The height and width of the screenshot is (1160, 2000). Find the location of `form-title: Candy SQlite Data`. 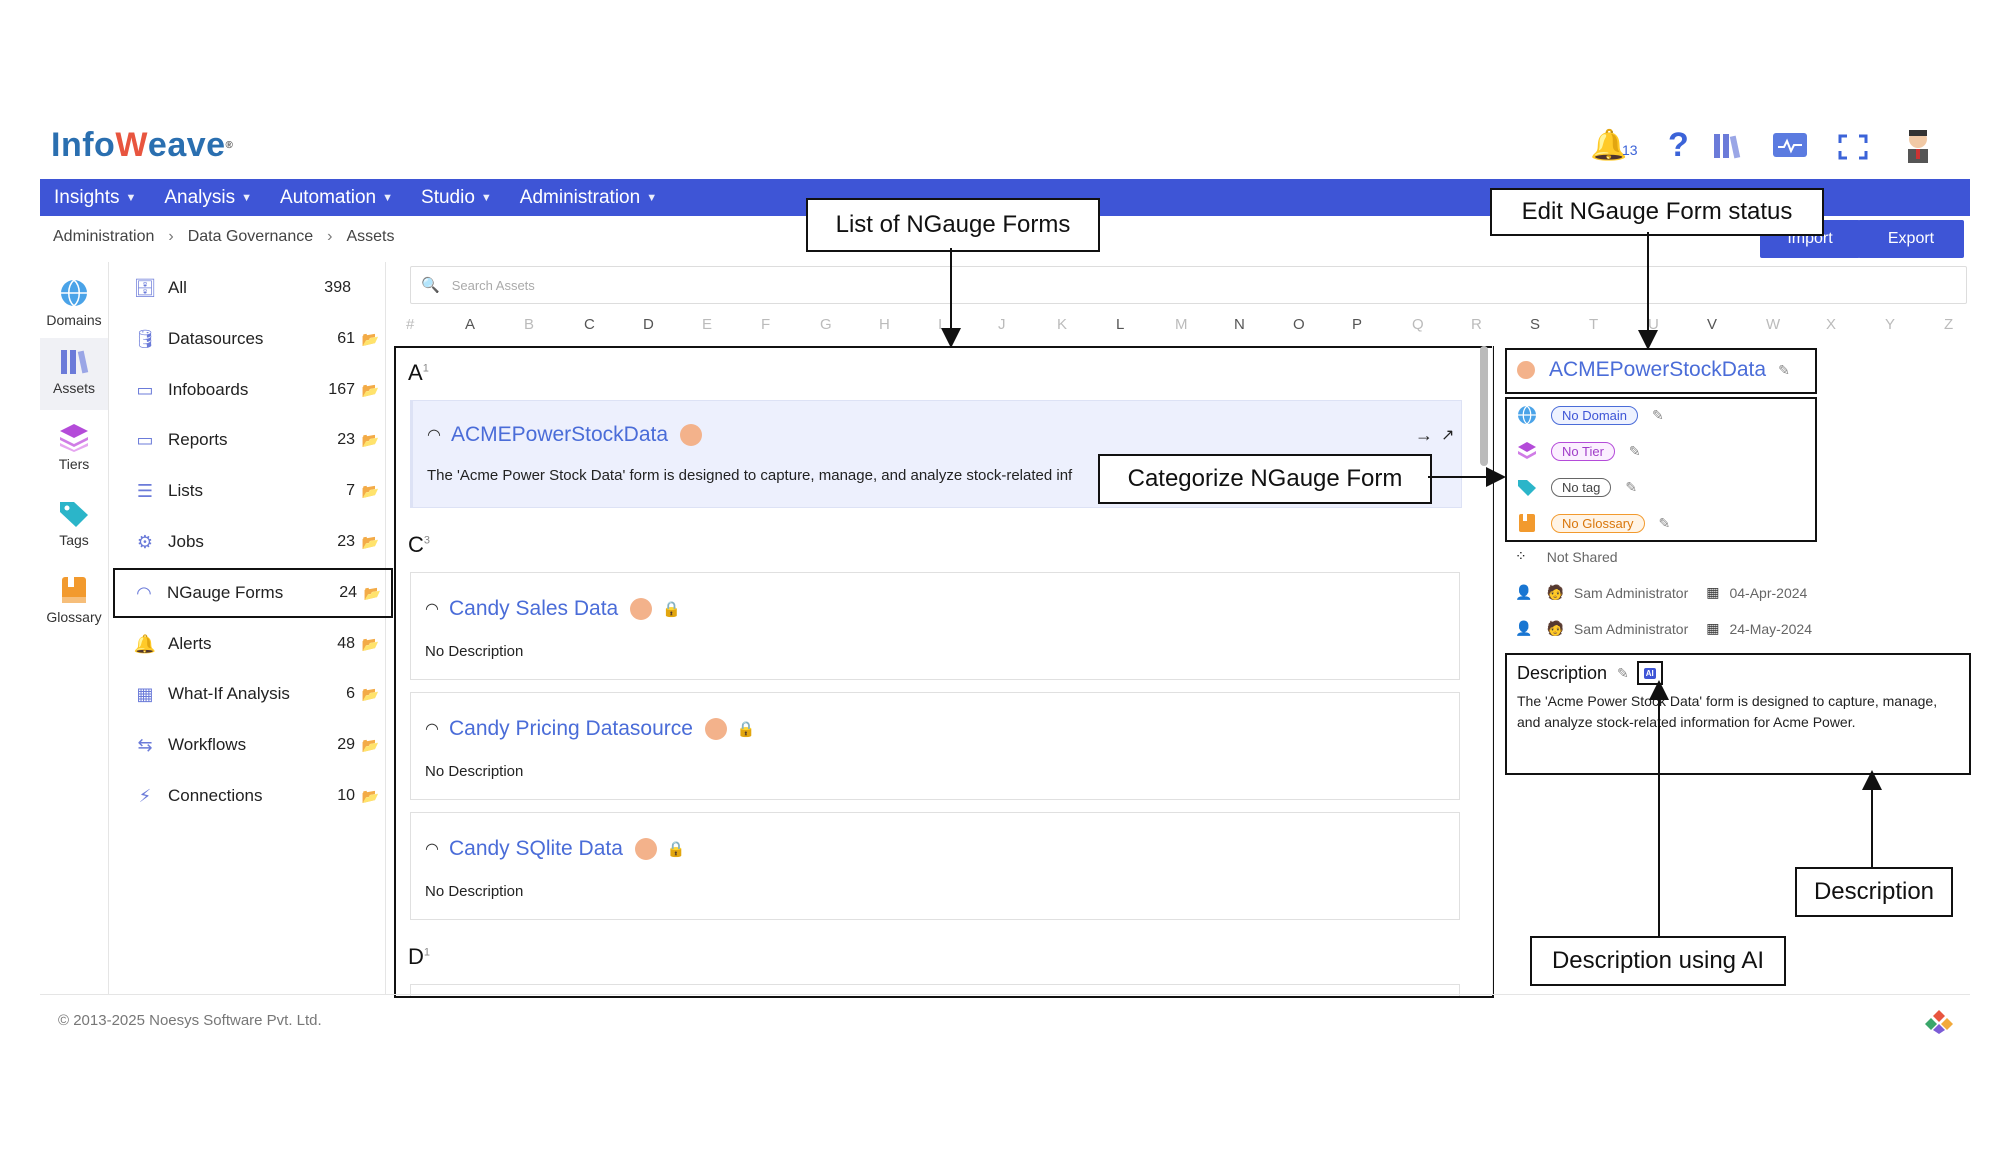

form-title: Candy SQlite Data is located at coordinates (536, 849).